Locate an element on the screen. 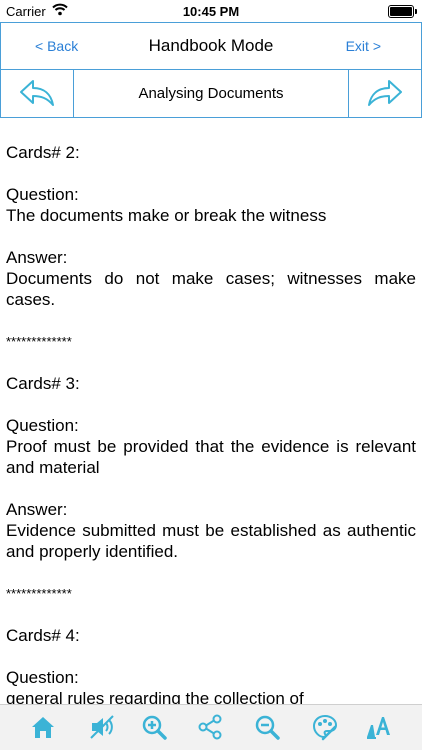 The image size is (422, 750). zoom-out-button is located at coordinates (267, 727).